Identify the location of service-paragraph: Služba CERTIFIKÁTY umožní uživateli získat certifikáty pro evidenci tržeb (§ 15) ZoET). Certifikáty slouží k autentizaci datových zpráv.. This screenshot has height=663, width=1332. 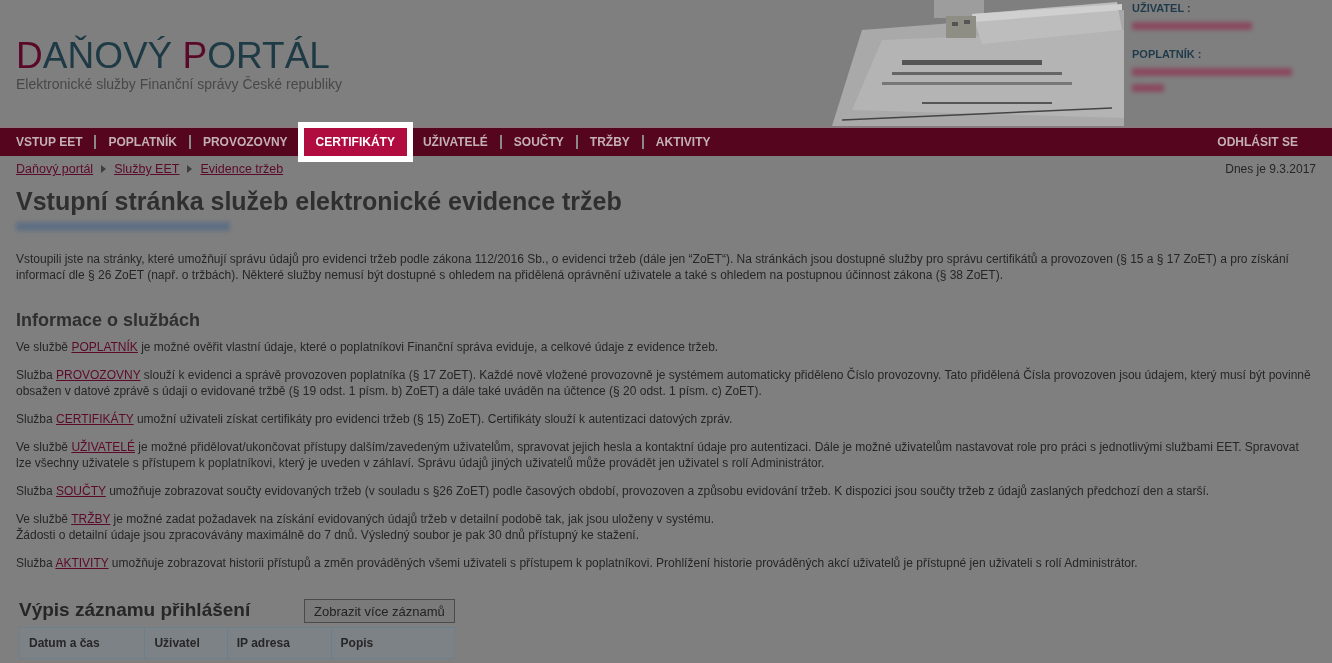
(375, 419).